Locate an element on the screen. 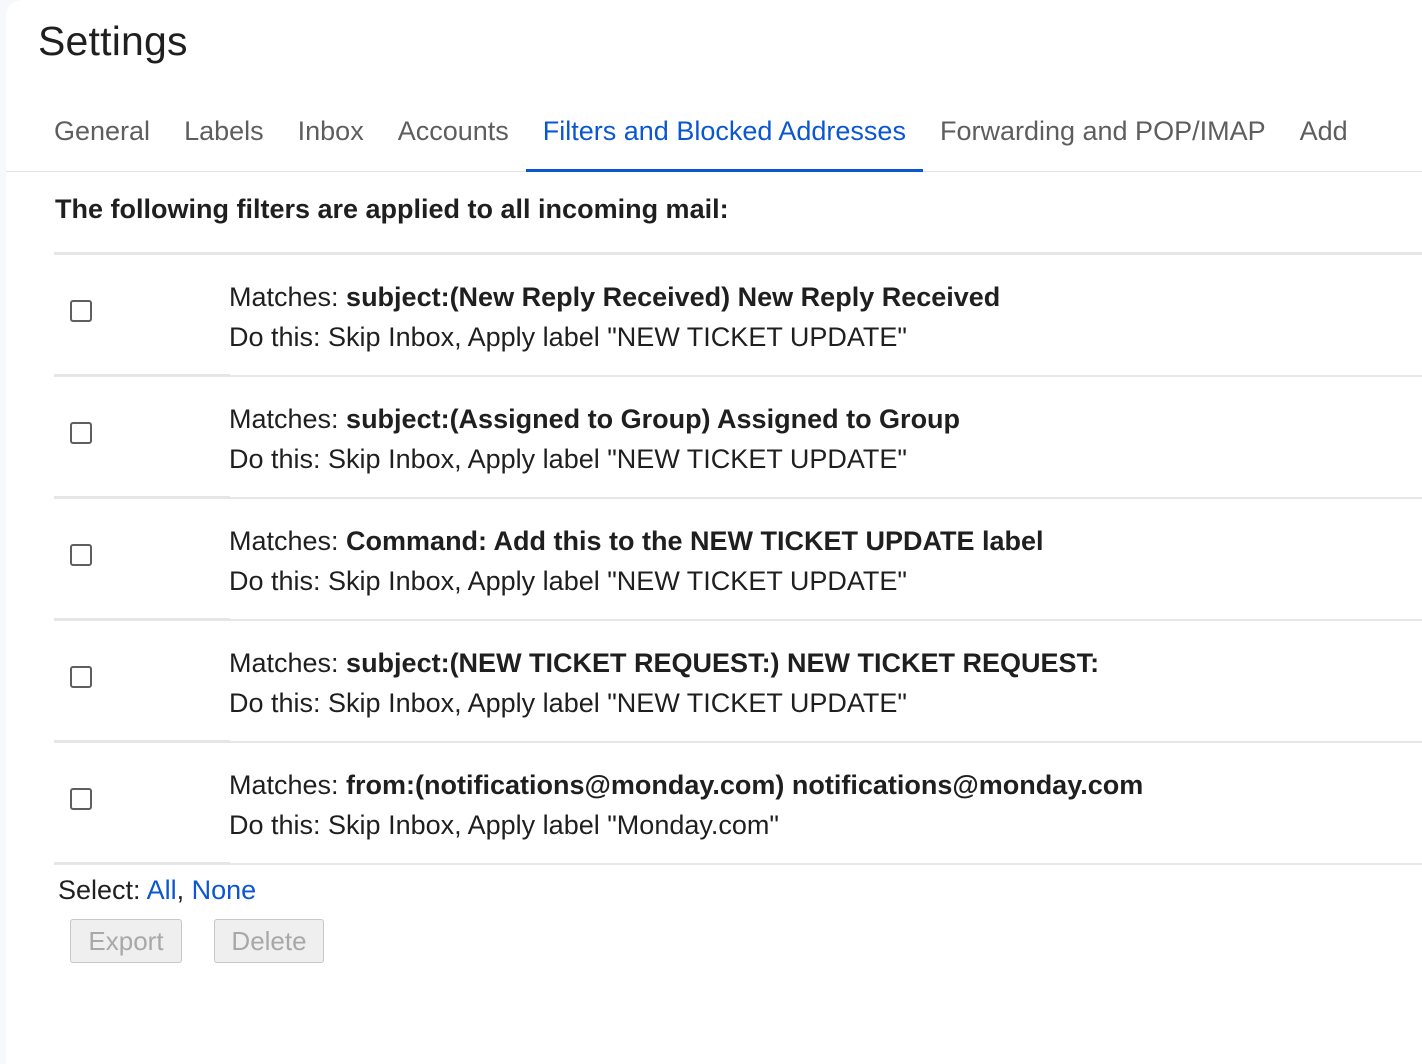  tab-filters-and-blocked-addresses: Filters and Blocked Addresses is located at coordinates (724, 134).